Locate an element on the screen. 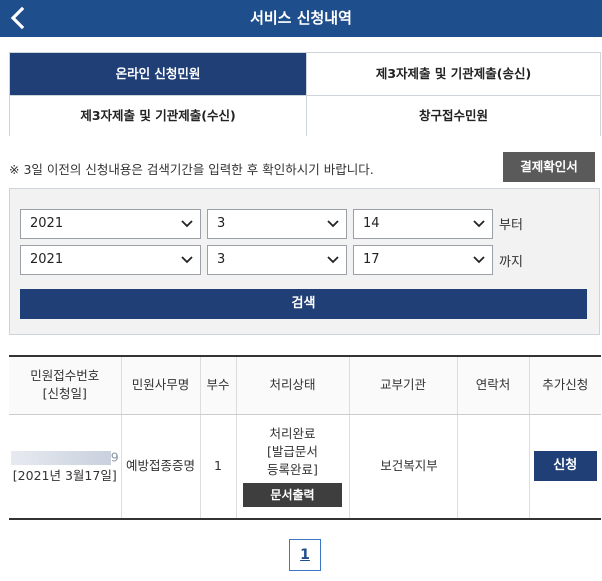 The height and width of the screenshot is (581, 602). contact-cell is located at coordinates (493, 467).